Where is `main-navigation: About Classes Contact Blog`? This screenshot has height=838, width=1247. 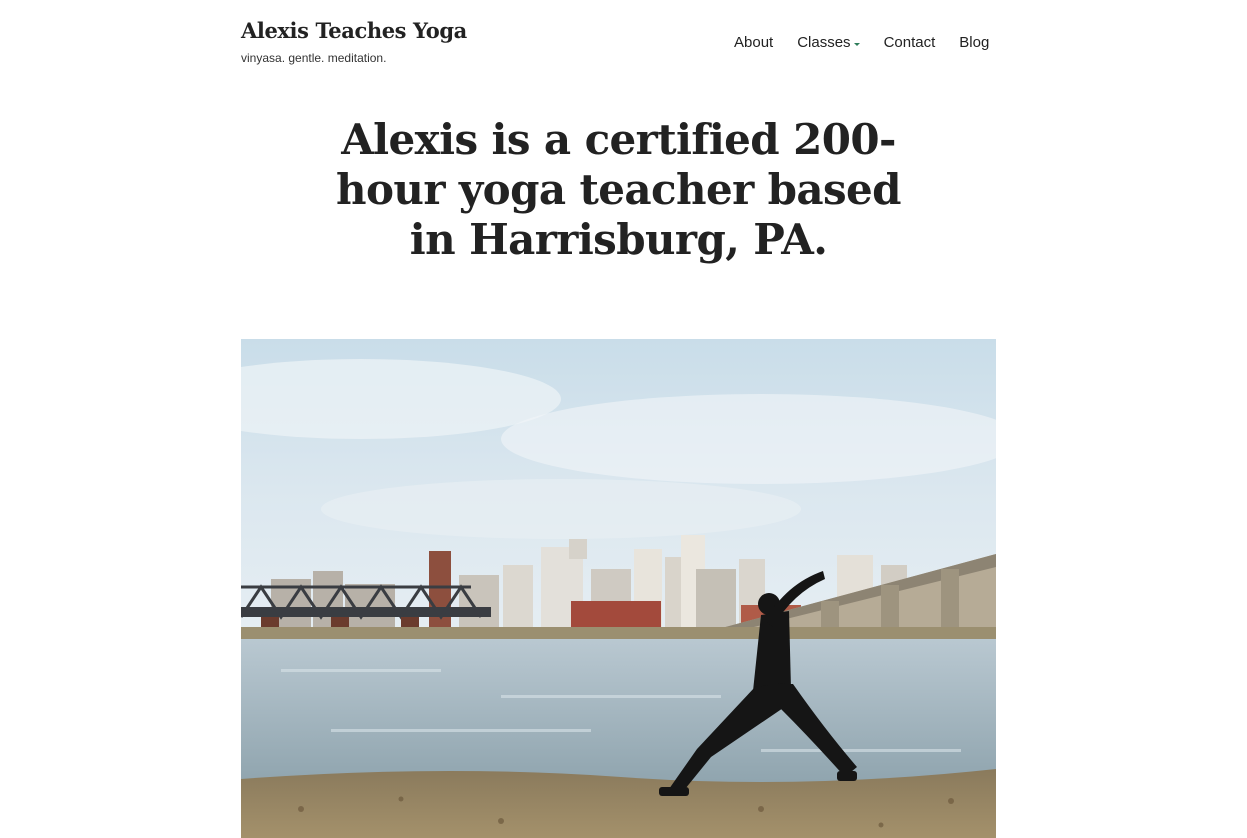 main-navigation: About Classes Contact Blog is located at coordinates (861, 43).